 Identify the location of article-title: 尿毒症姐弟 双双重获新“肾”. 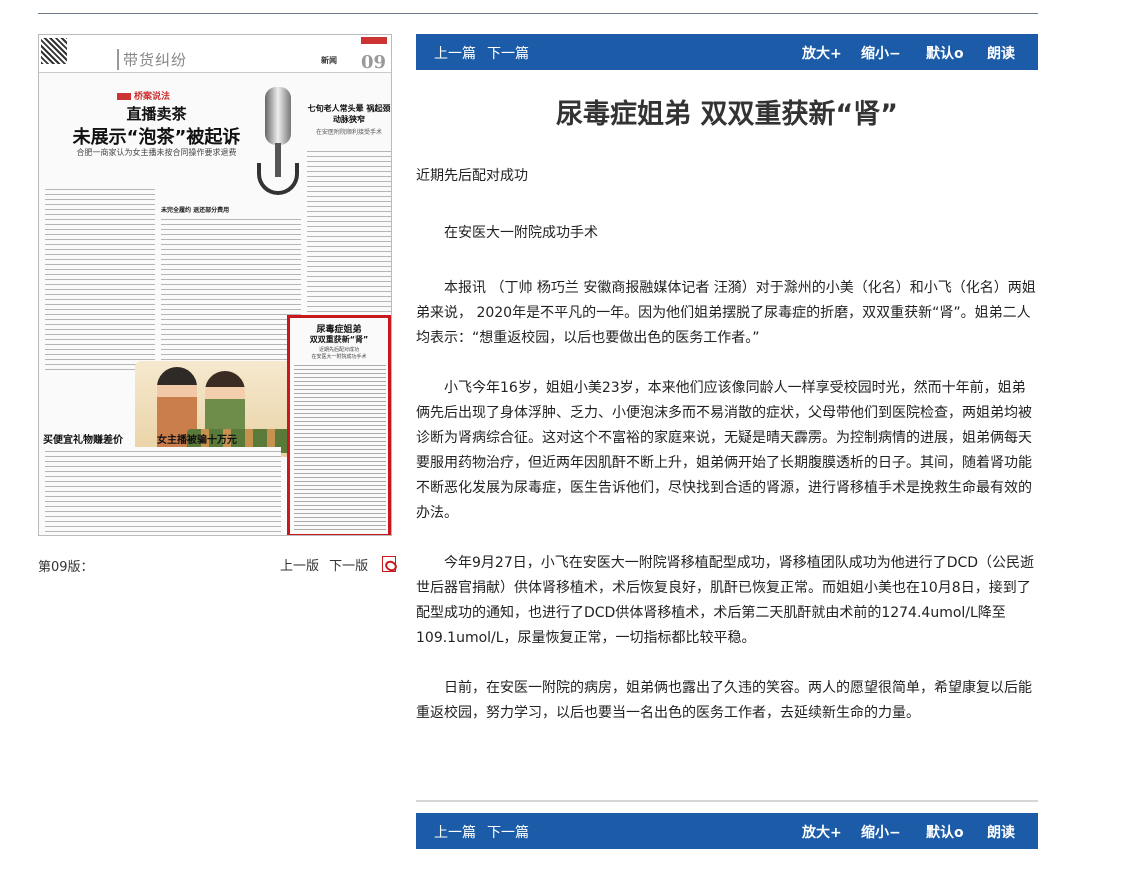
(727, 114).